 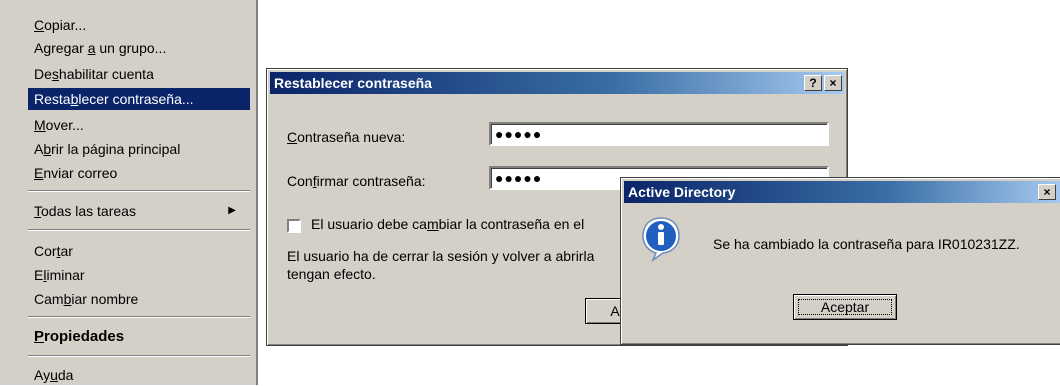 What do you see at coordinates (346, 137) in the screenshot?
I see `new-password-label: Contraseña nueva:` at bounding box center [346, 137].